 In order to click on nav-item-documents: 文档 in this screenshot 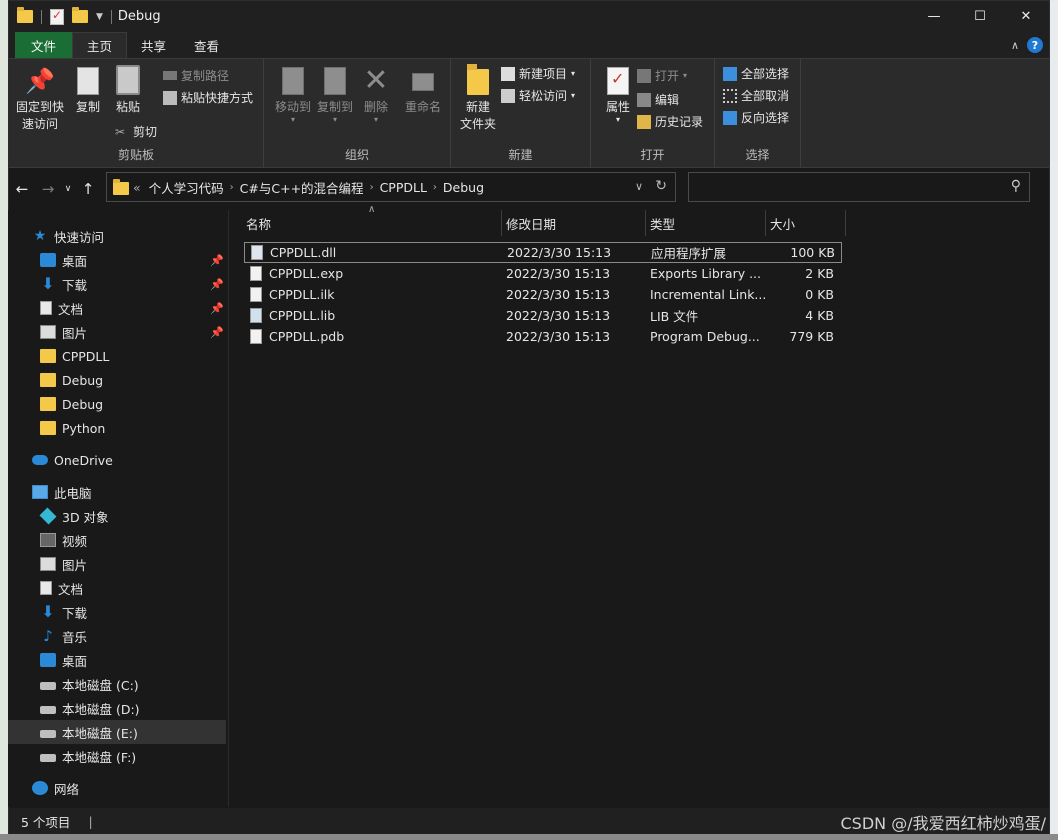, I will do `click(117, 588)`.